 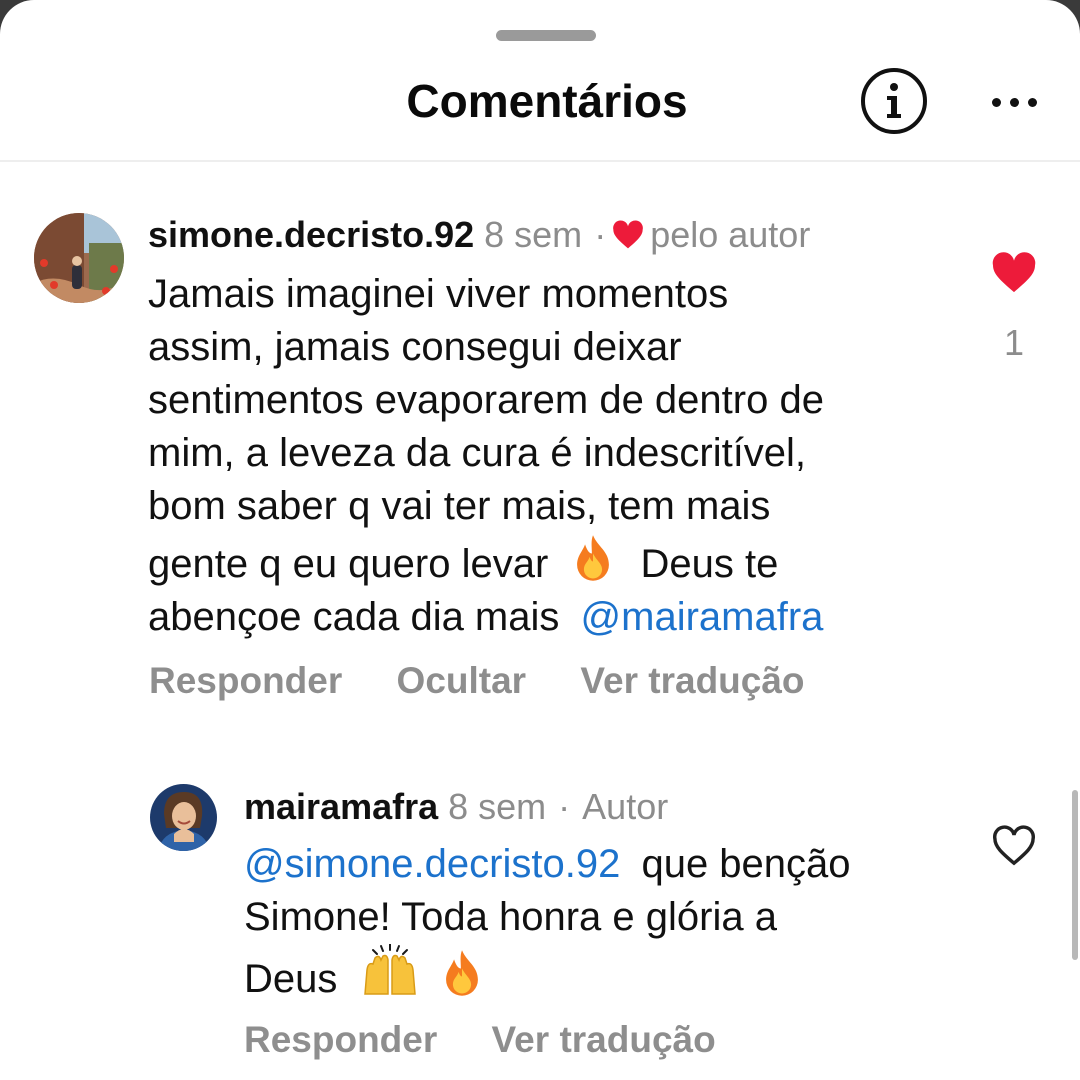 What do you see at coordinates (625, 806) in the screenshot?
I see `author-badge: Autor` at bounding box center [625, 806].